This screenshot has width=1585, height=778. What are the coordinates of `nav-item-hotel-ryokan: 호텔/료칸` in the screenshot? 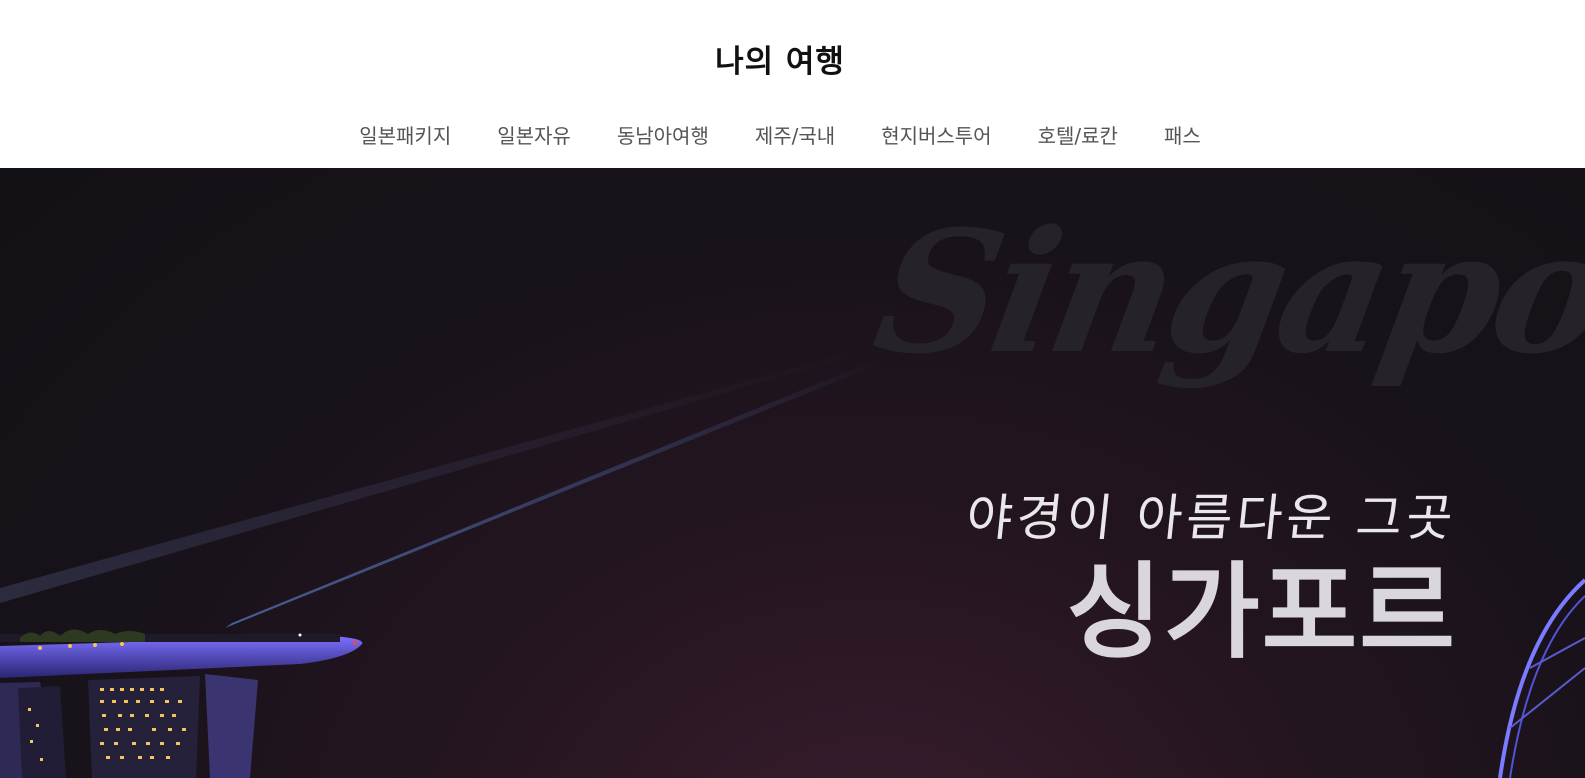 It's located at (1078, 136).